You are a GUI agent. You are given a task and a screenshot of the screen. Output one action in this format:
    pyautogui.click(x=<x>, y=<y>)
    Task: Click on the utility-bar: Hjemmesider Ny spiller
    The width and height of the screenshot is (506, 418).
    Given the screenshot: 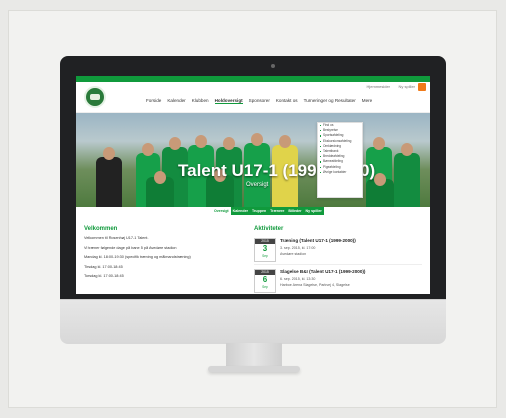 What is the action you would take?
    pyautogui.click(x=253, y=87)
    